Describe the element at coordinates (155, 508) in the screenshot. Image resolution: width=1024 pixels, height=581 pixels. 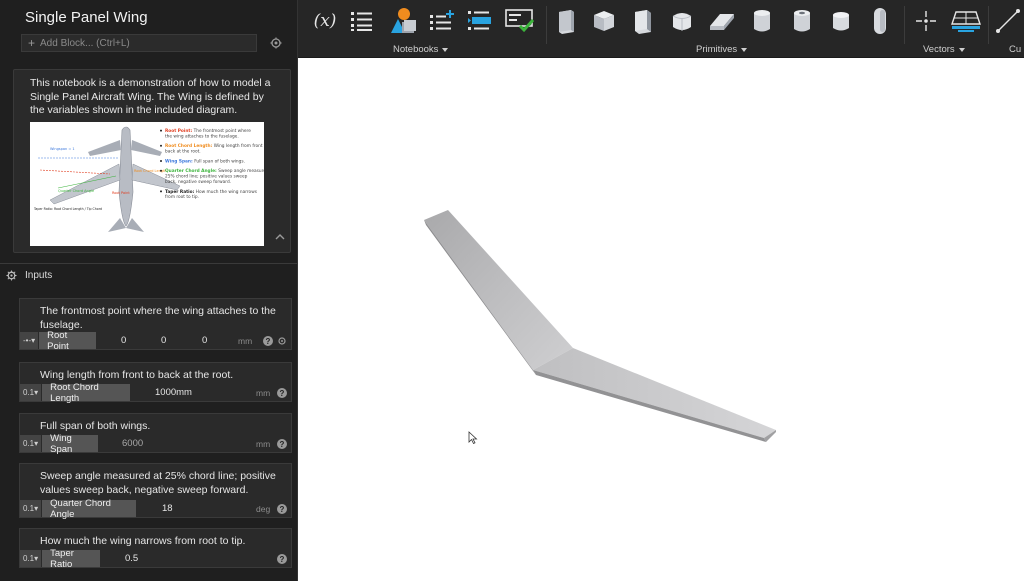
I see `param-row: 0.1 ▾ Quarter Chord Angle 18 deg ?` at that location.